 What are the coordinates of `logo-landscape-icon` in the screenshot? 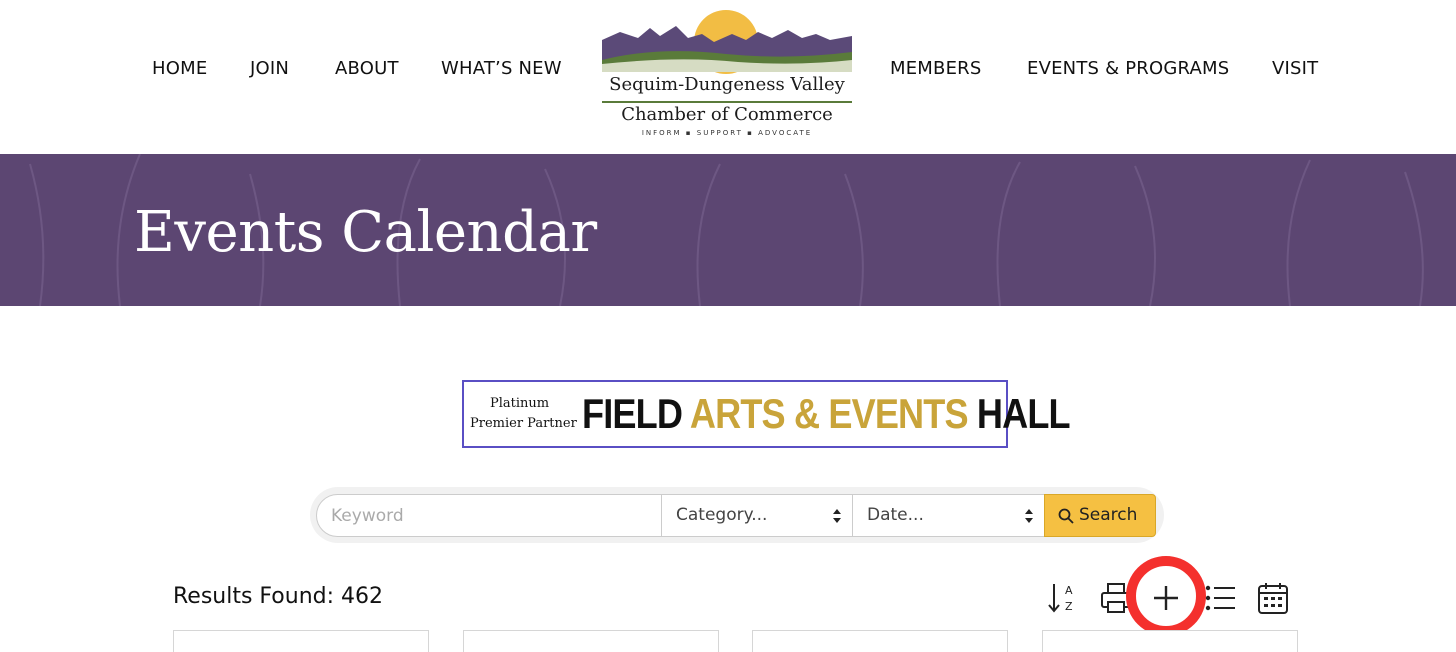 It's located at (727, 42).